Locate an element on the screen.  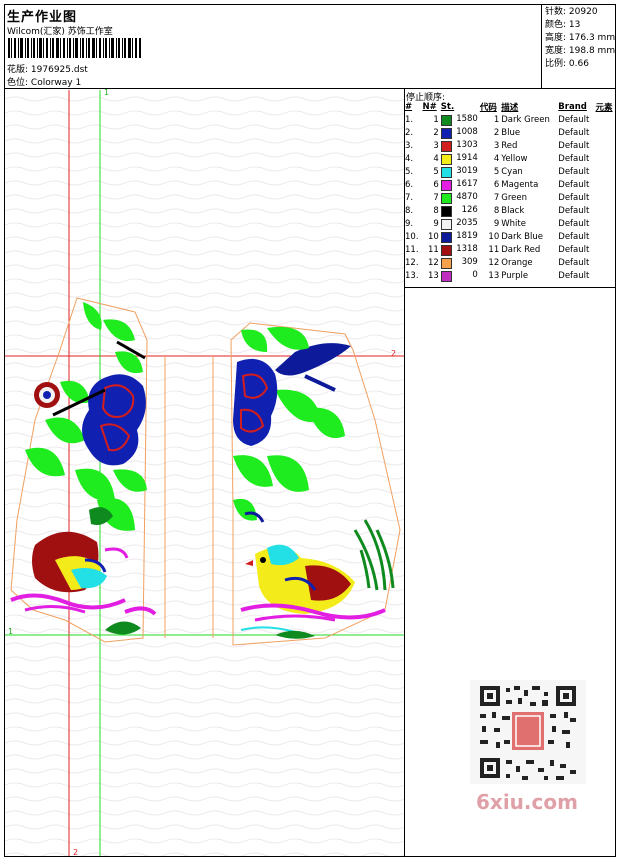
stop-description: Purple is located at coordinates (515, 275).